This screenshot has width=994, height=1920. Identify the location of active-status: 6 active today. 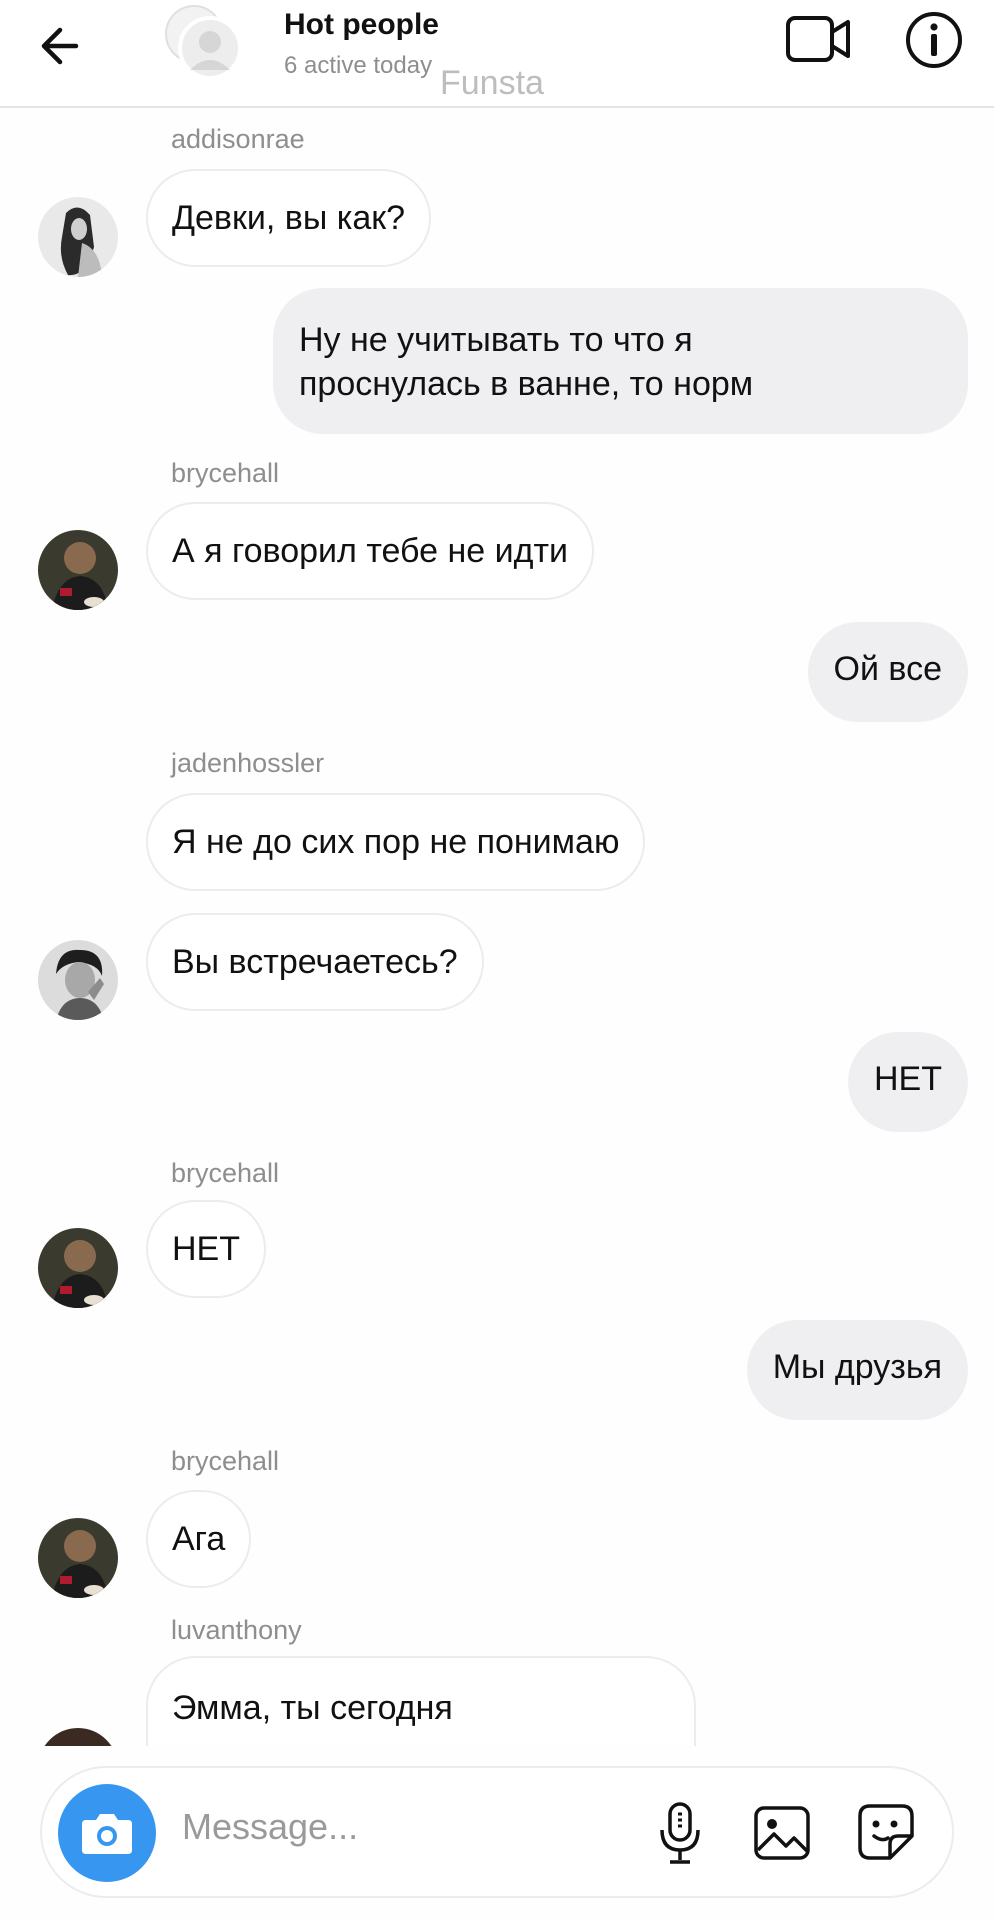
(358, 65).